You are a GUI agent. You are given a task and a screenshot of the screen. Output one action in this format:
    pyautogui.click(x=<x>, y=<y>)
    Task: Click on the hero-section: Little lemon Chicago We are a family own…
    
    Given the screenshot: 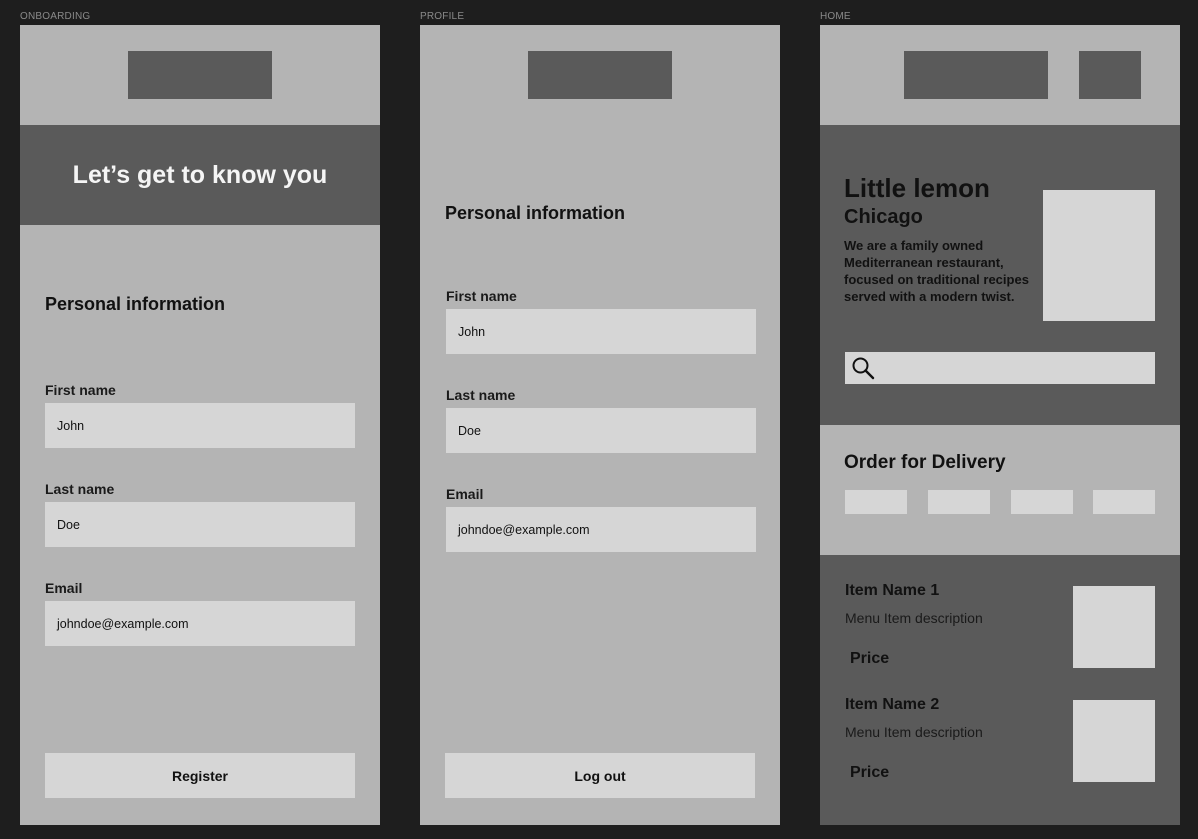 What is the action you would take?
    pyautogui.click(x=1000, y=275)
    